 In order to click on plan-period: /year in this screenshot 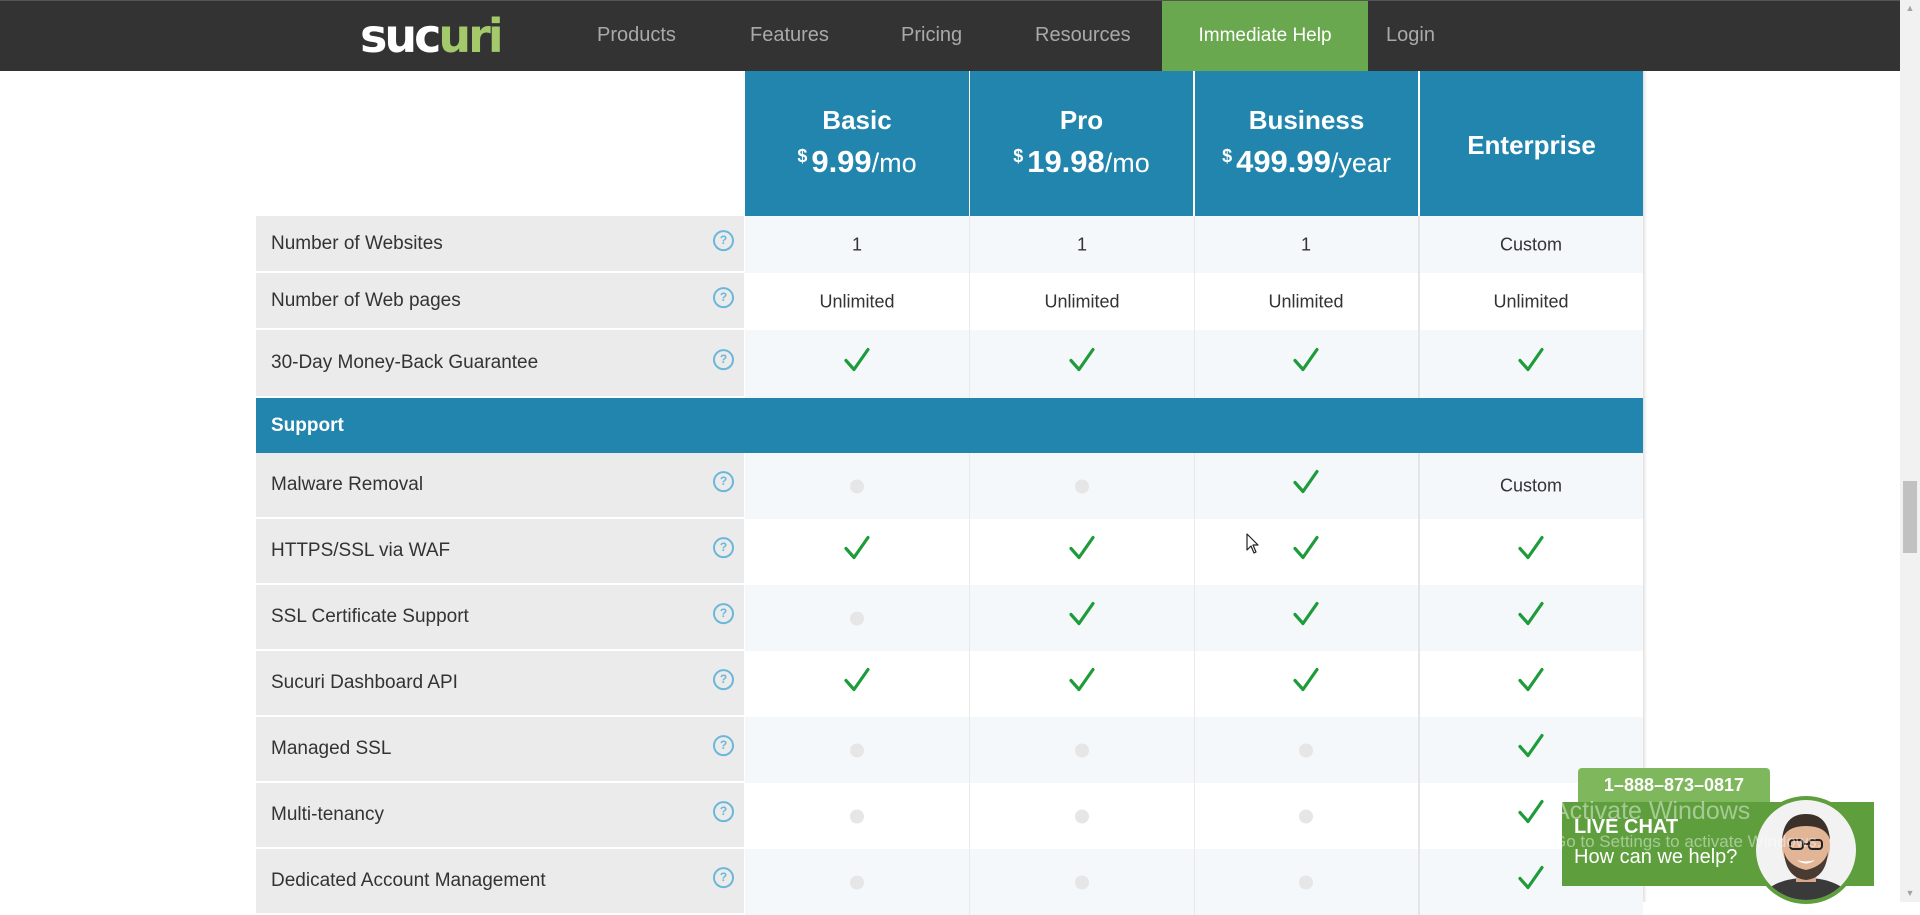, I will do `click(1360, 163)`.